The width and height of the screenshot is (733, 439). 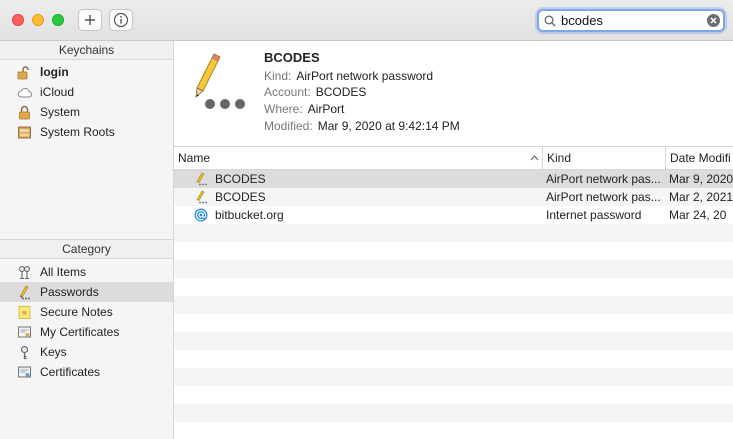 What do you see at coordinates (86, 72) in the screenshot?
I see `sidebar-item-login: login` at bounding box center [86, 72].